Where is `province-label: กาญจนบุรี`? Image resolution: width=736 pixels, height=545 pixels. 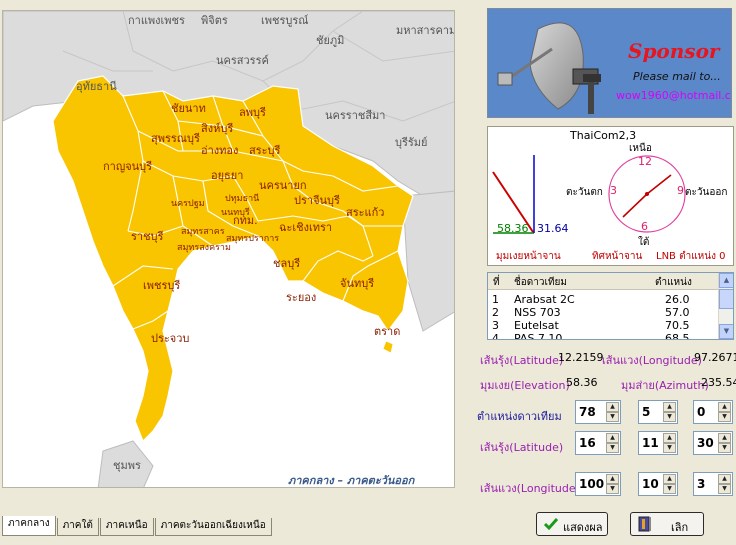 province-label: กาญจนบุรี is located at coordinates (127, 166).